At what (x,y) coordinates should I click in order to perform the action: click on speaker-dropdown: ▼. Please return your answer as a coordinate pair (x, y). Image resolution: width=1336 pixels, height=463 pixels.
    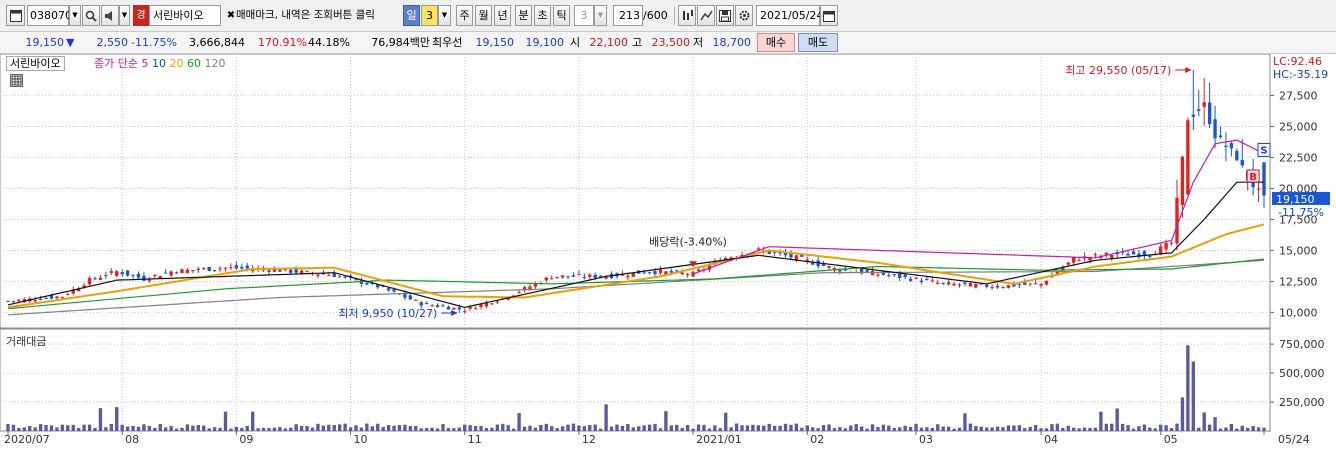
    Looking at the image, I should click on (124, 15).